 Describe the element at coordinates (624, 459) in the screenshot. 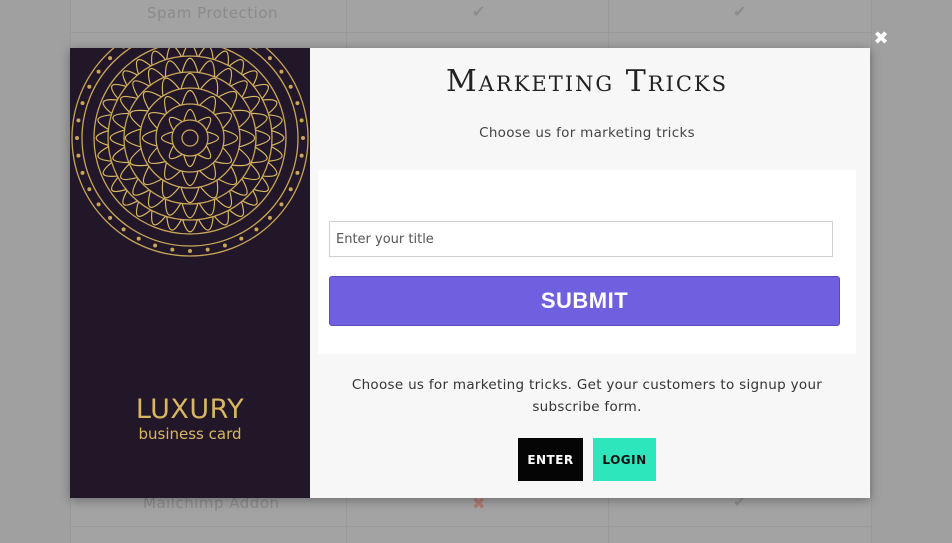

I see `login-button: LOGIN` at that location.